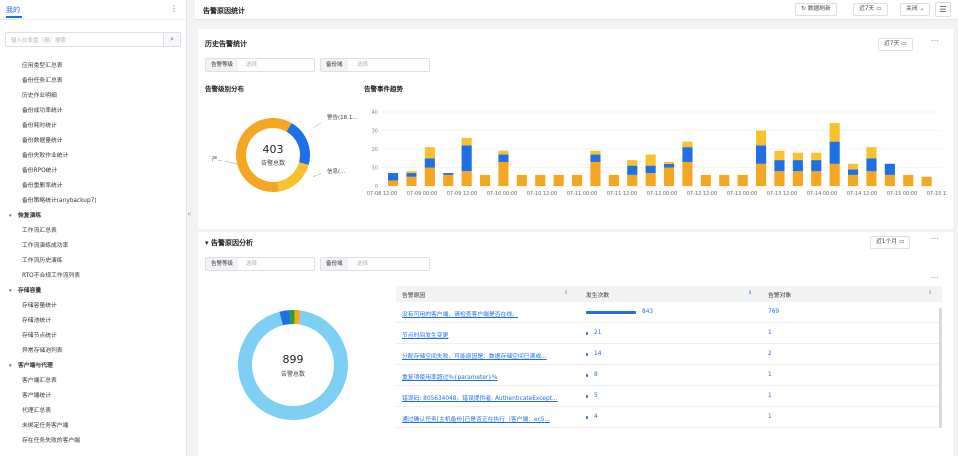  Describe the element at coordinates (576, 10) in the screenshot. I see `top-bar: 告警原因统计 ↻ 数据刷新 近7天 ▭ 关闭 ⌄ ☰` at that location.